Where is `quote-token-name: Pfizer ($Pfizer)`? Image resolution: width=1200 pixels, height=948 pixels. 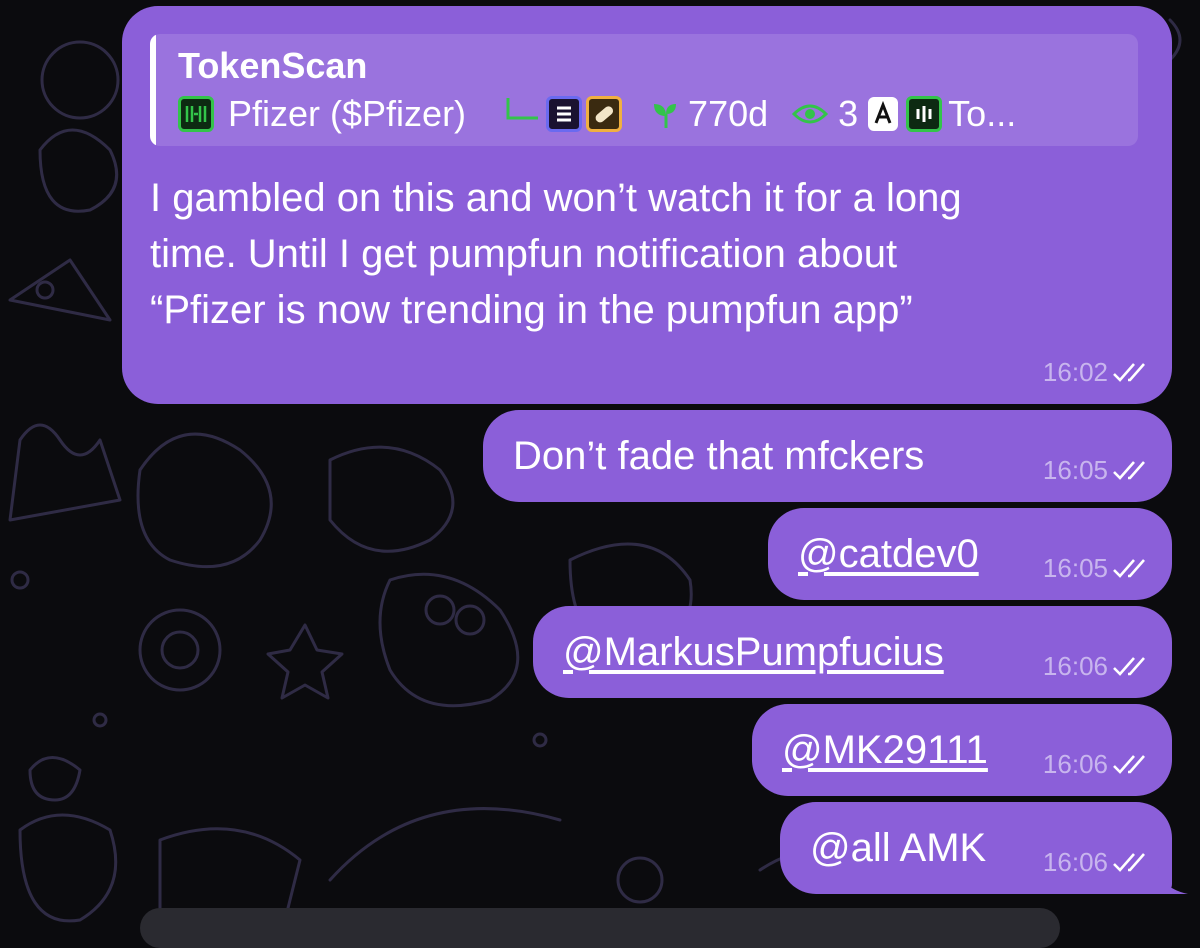 quote-token-name: Pfizer ($Pfizer) is located at coordinates (347, 113).